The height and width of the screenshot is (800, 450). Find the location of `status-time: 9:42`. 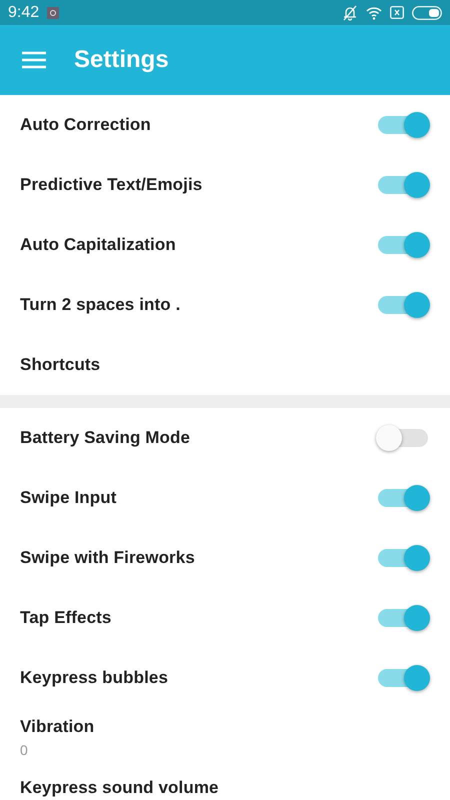

status-time: 9:42 is located at coordinates (24, 13).